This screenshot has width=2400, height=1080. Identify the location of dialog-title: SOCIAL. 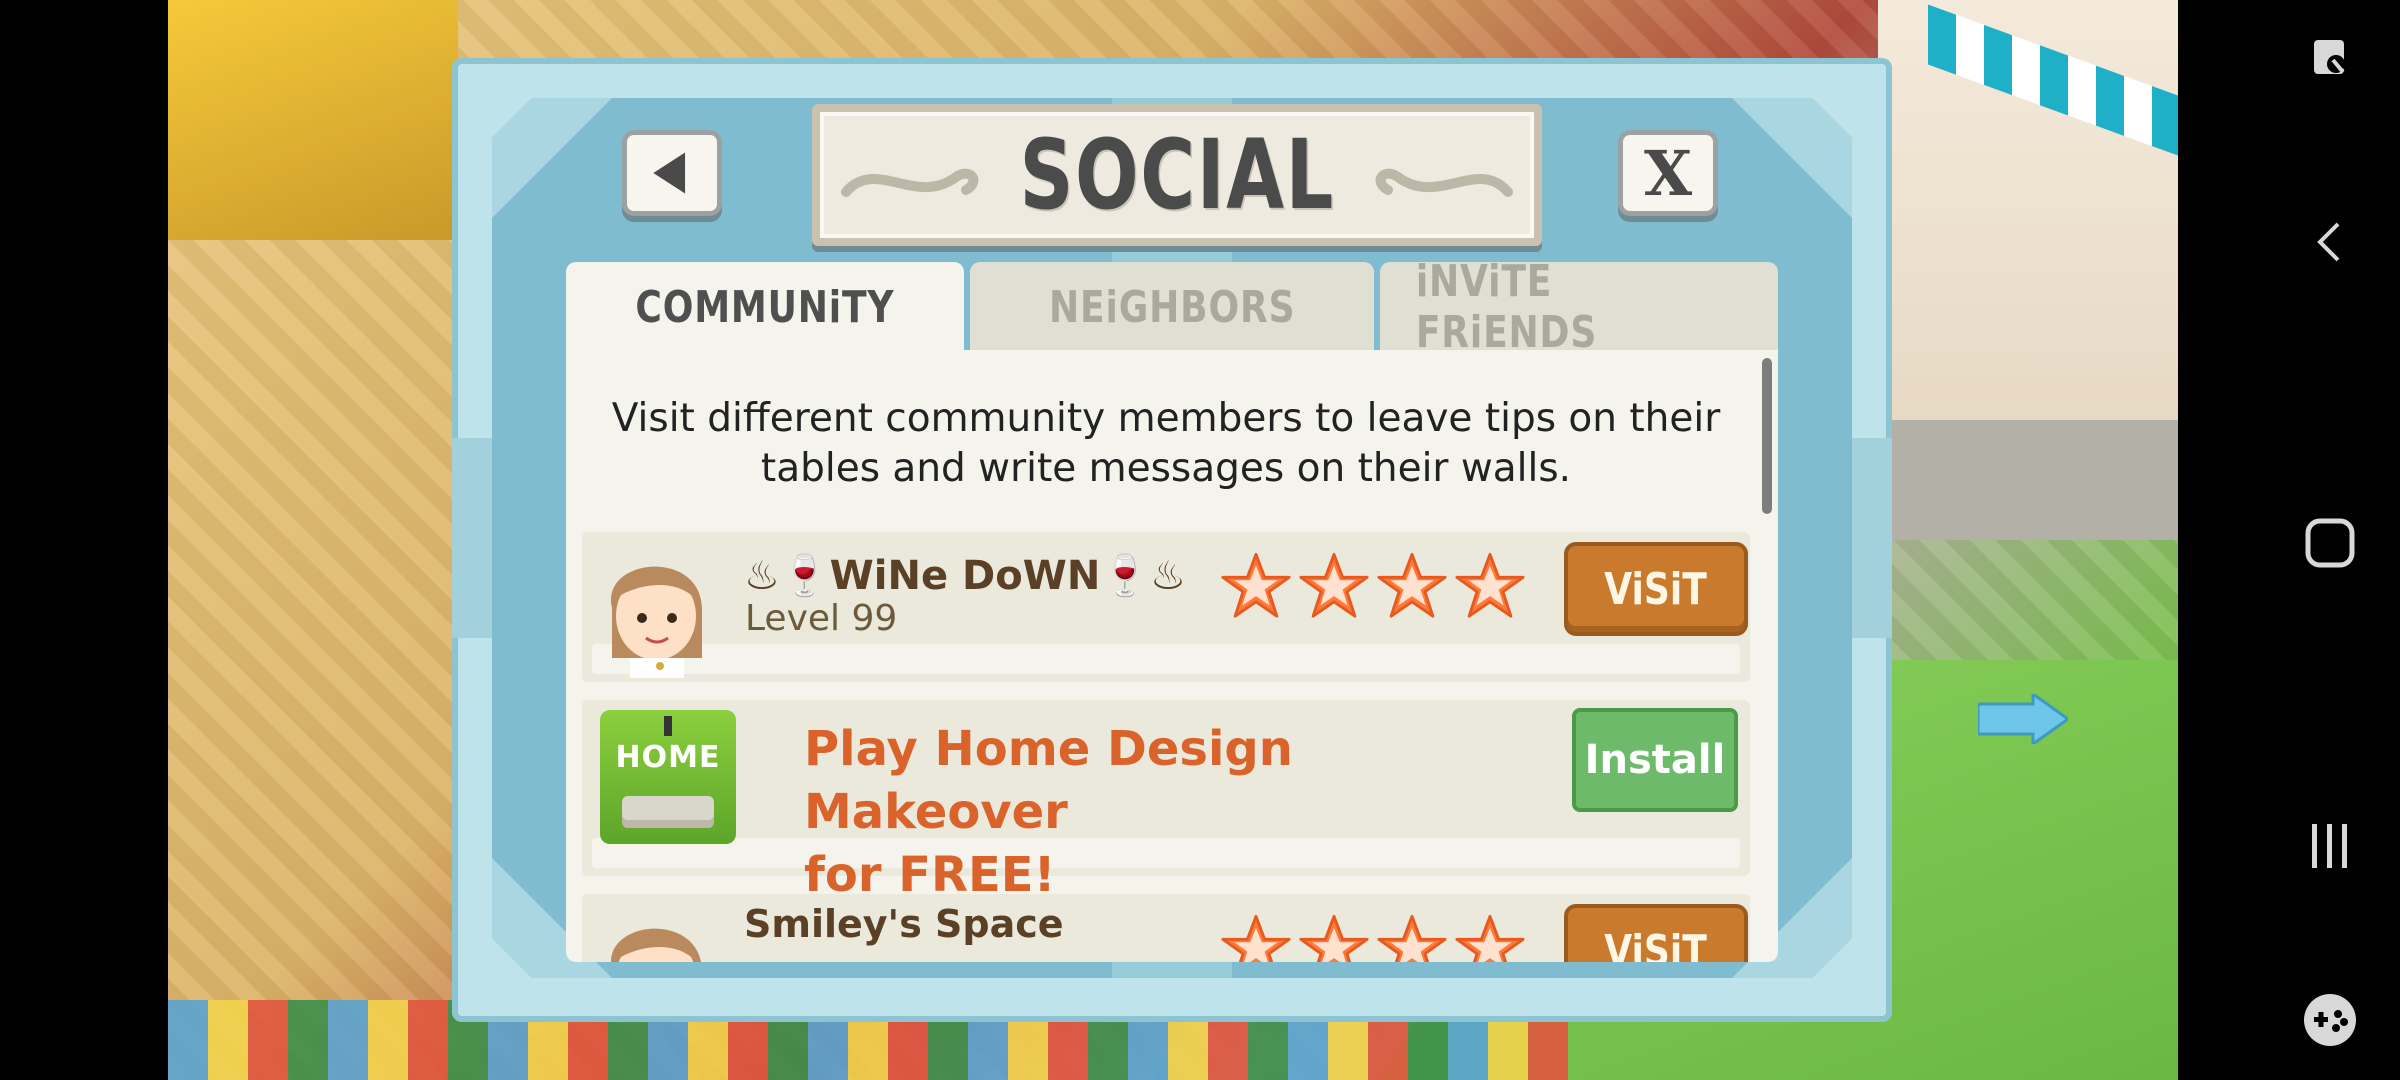
(1177, 175).